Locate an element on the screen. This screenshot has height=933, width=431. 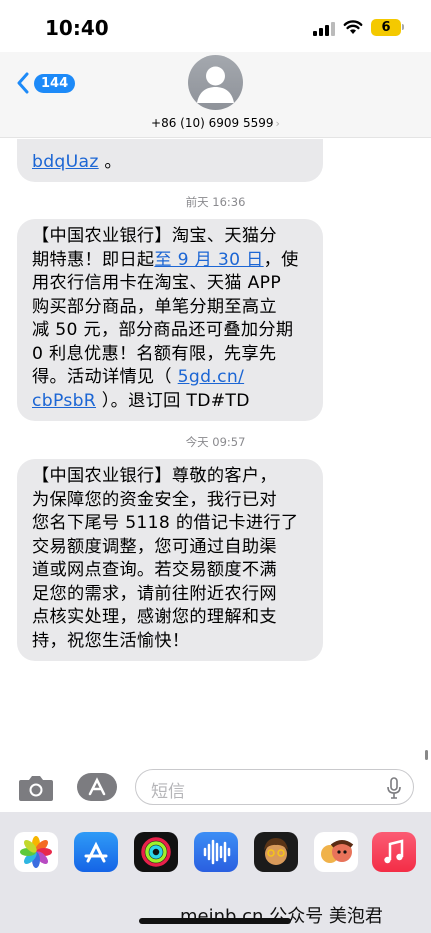
person-silhouette-icon is located at coordinates (215, 84).